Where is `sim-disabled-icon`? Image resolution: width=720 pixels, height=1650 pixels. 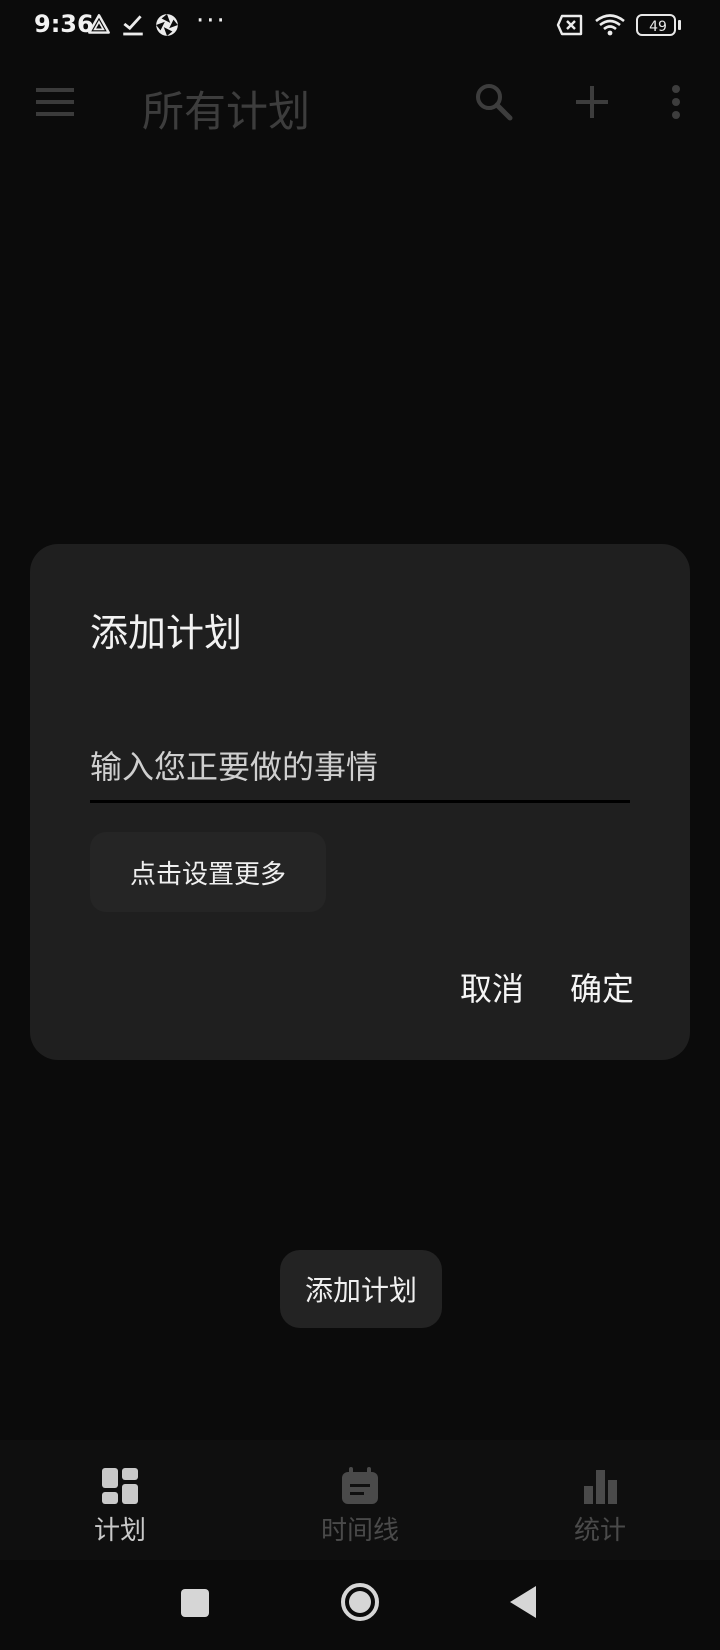
sim-disabled-icon is located at coordinates (569, 25).